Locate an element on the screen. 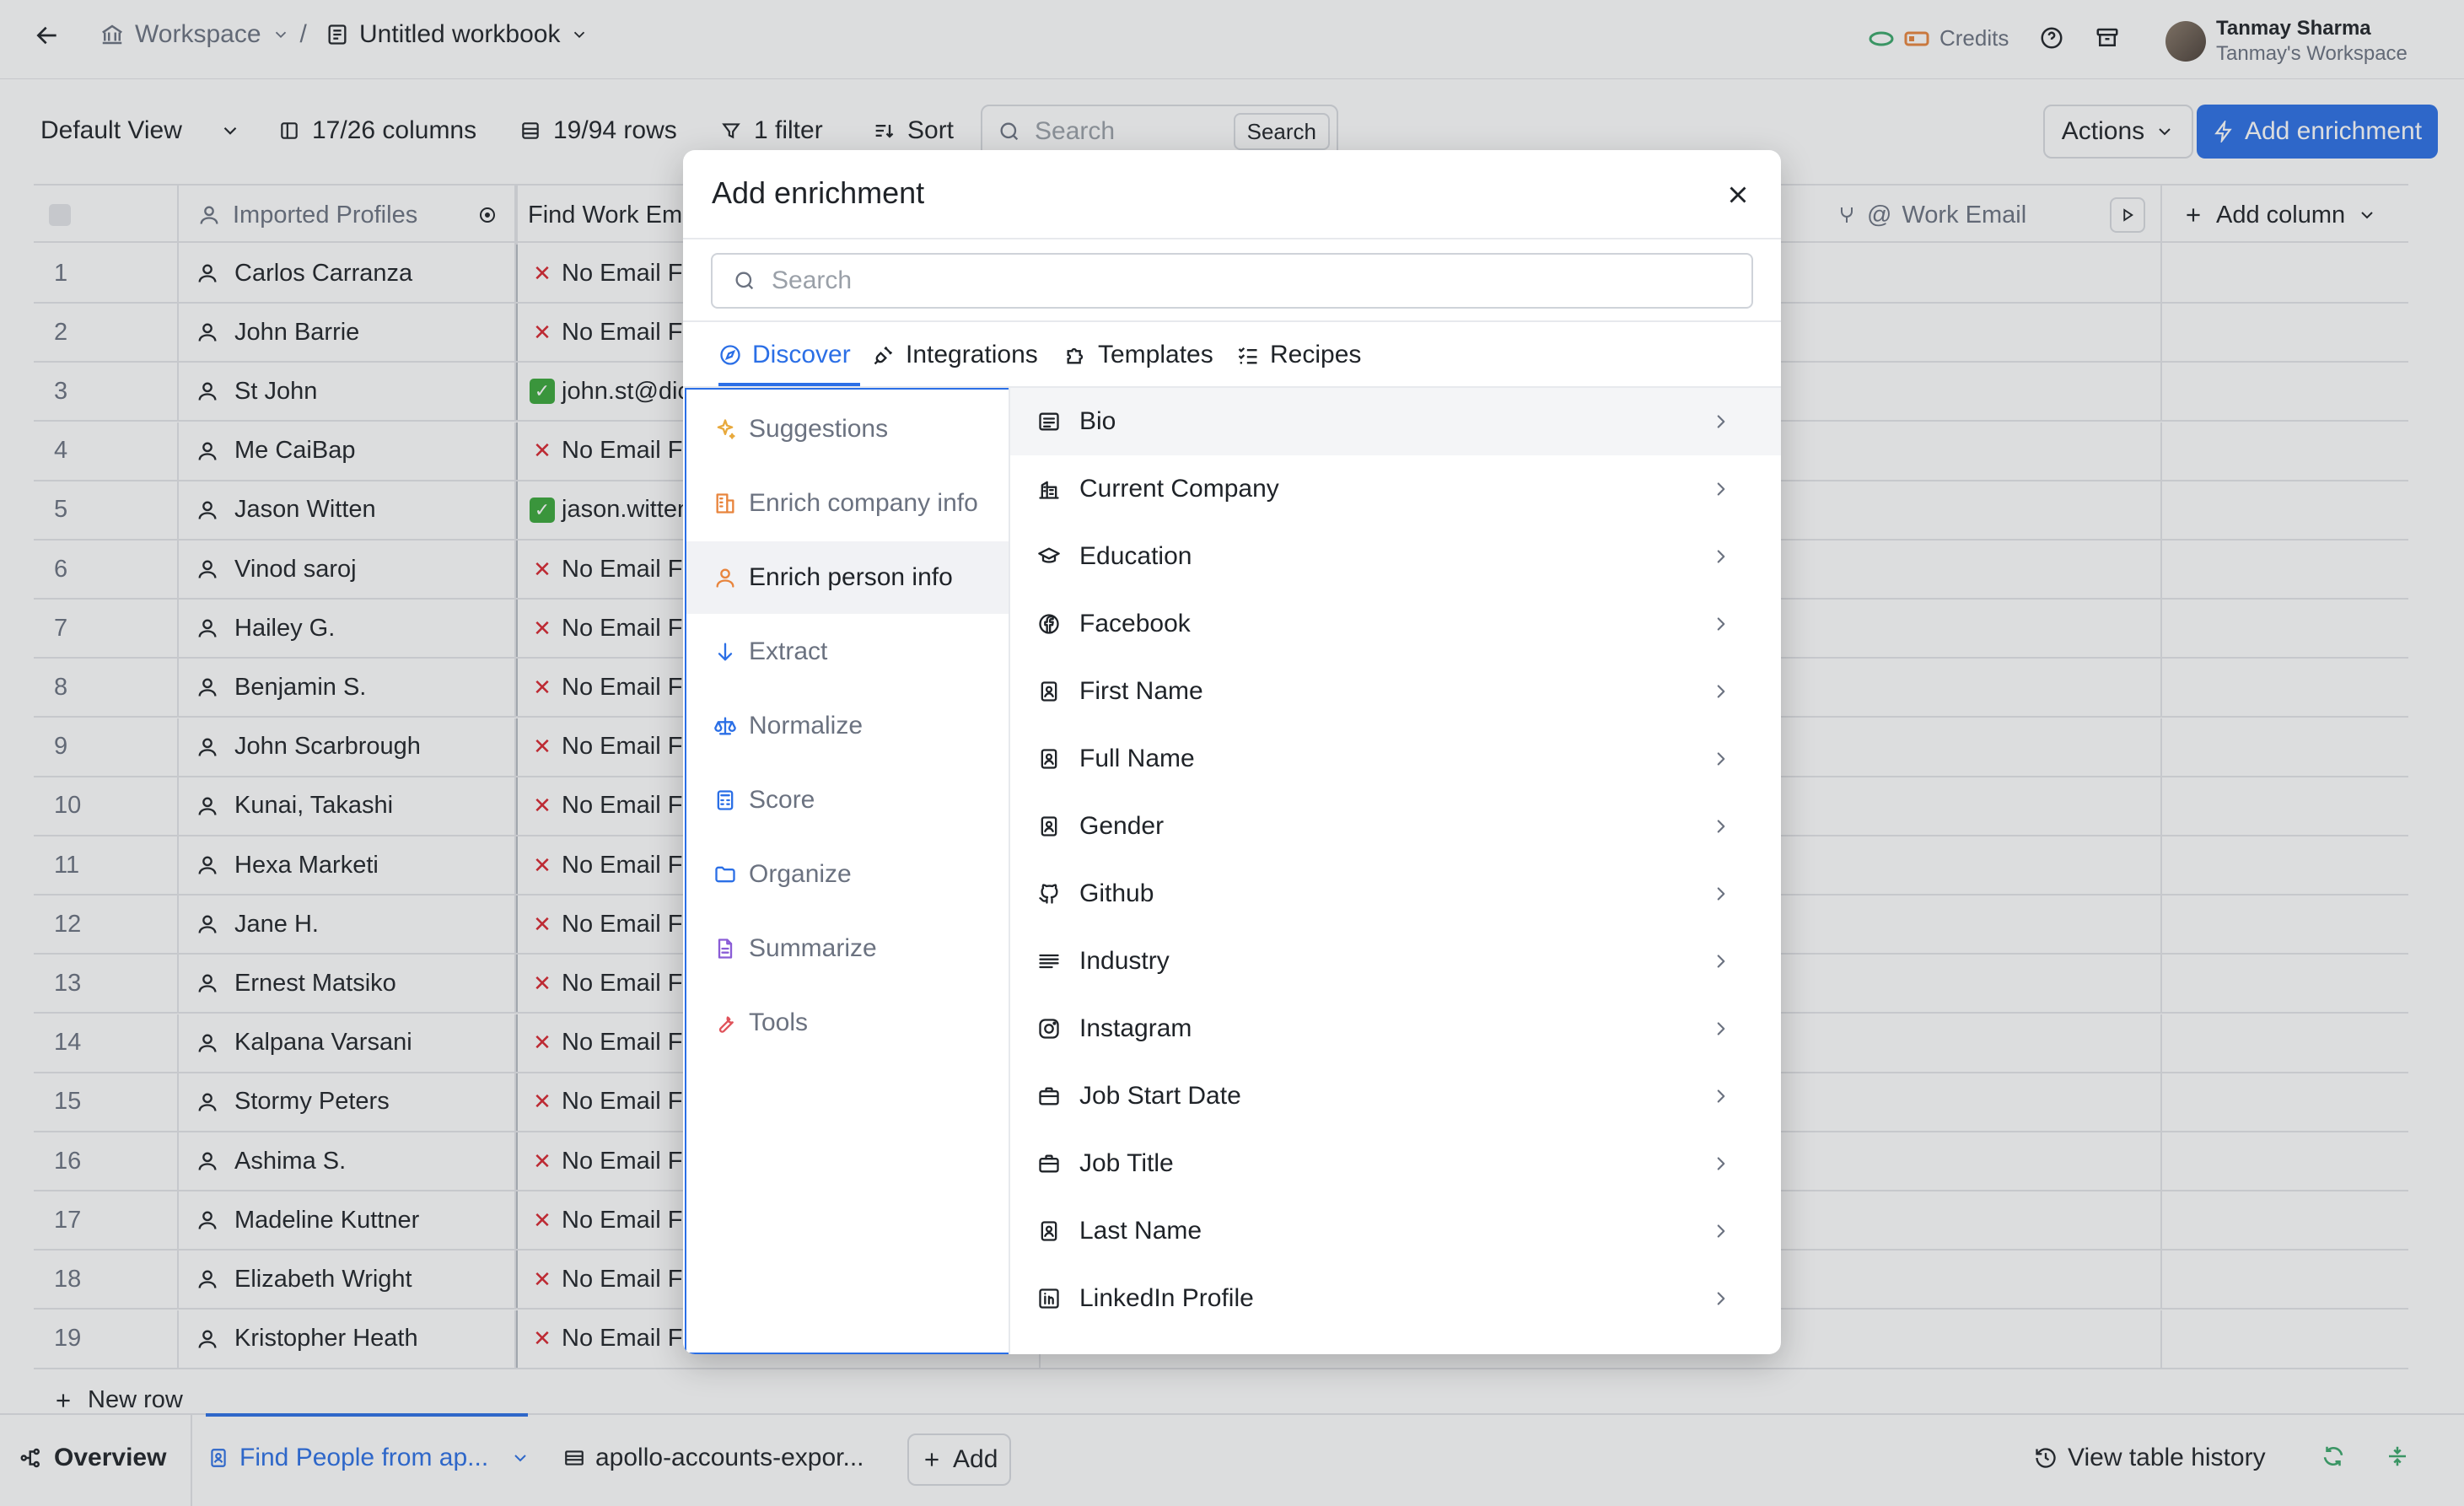 Image resolution: width=2464 pixels, height=1506 pixels. scale-icon is located at coordinates (725, 726).